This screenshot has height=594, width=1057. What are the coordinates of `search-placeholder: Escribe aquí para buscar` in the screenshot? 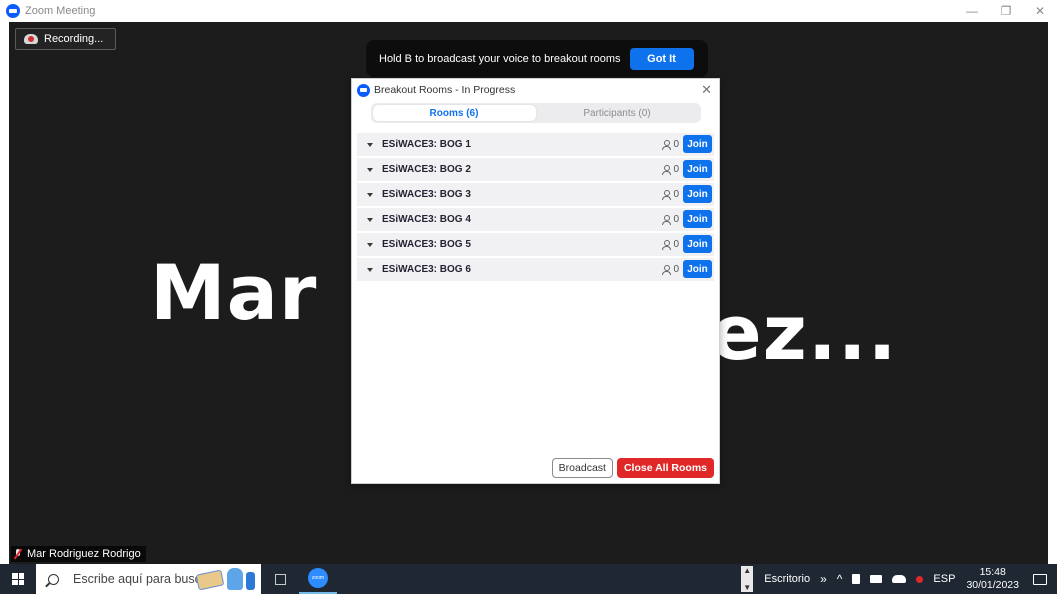 It's located at (142, 579).